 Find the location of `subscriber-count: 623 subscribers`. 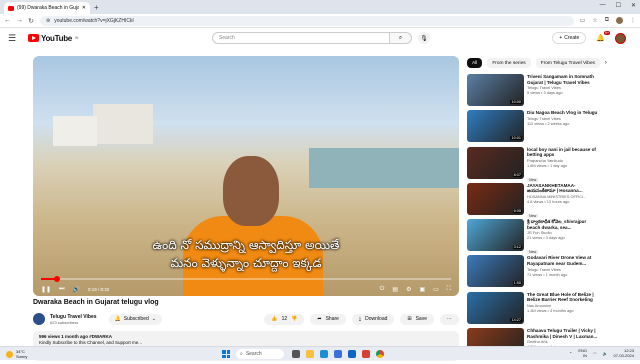

subscriber-count: 623 subscribers is located at coordinates (73, 322).